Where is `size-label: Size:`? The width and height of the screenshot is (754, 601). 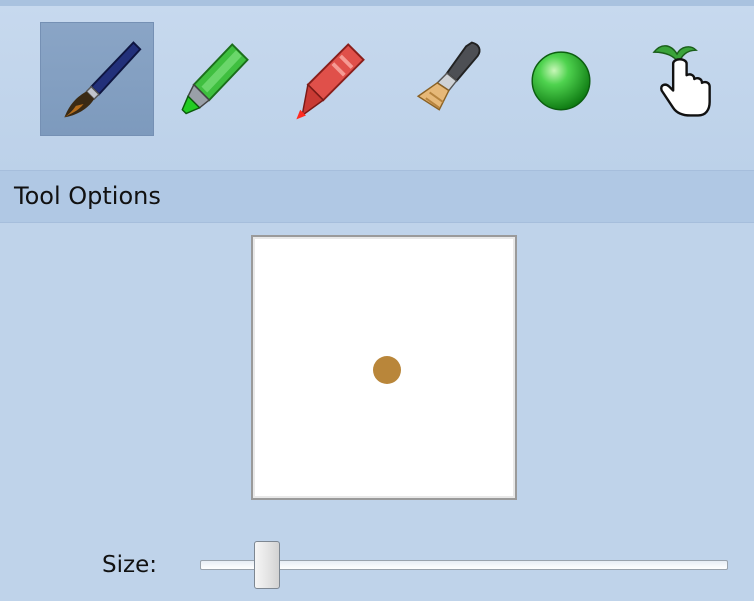 size-label: Size: is located at coordinates (129, 565).